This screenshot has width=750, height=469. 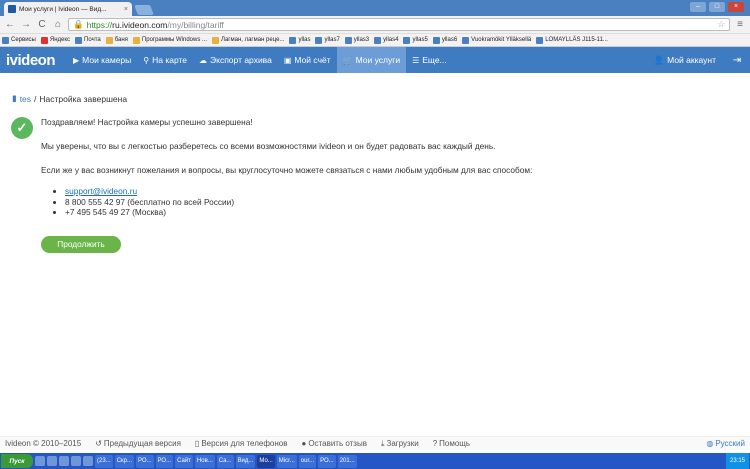 What do you see at coordinates (737, 60) in the screenshot?
I see `logout-icon: ⇥` at bounding box center [737, 60].